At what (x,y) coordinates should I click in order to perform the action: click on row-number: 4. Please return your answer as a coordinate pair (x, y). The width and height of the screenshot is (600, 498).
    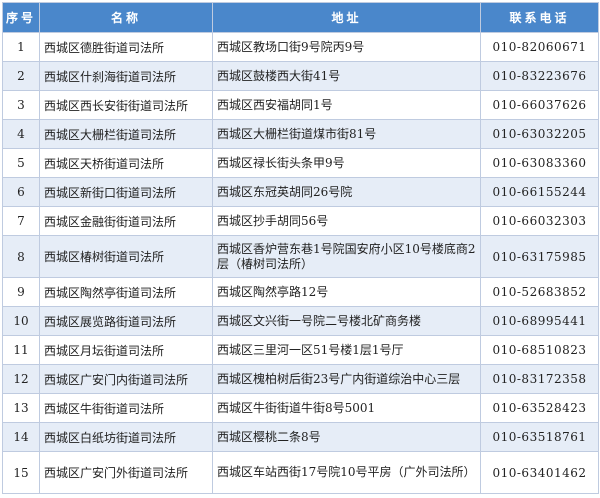
    Looking at the image, I should click on (21, 134).